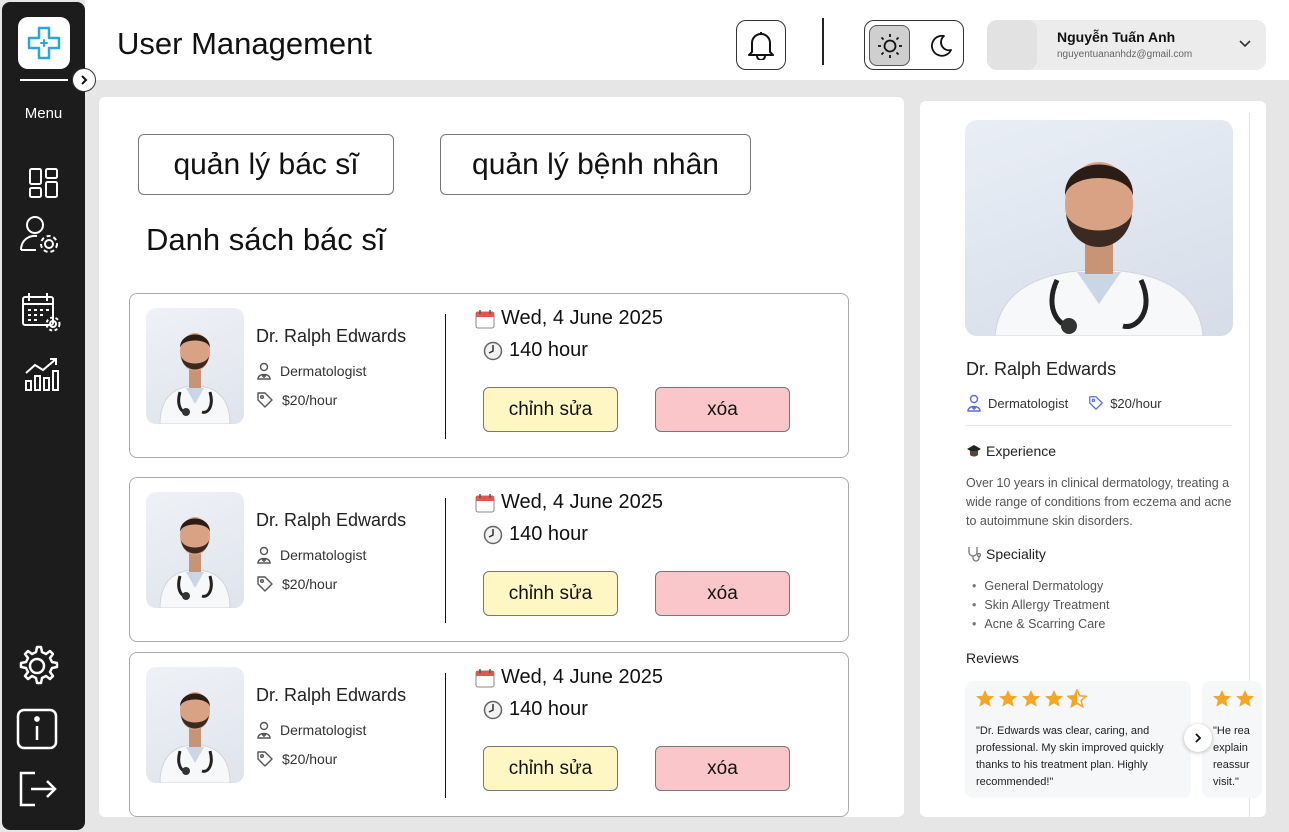 Image resolution: width=1289 pixels, height=832 pixels. I want to click on user-email: nguyentuananhdz@gmail.com, so click(1125, 54).